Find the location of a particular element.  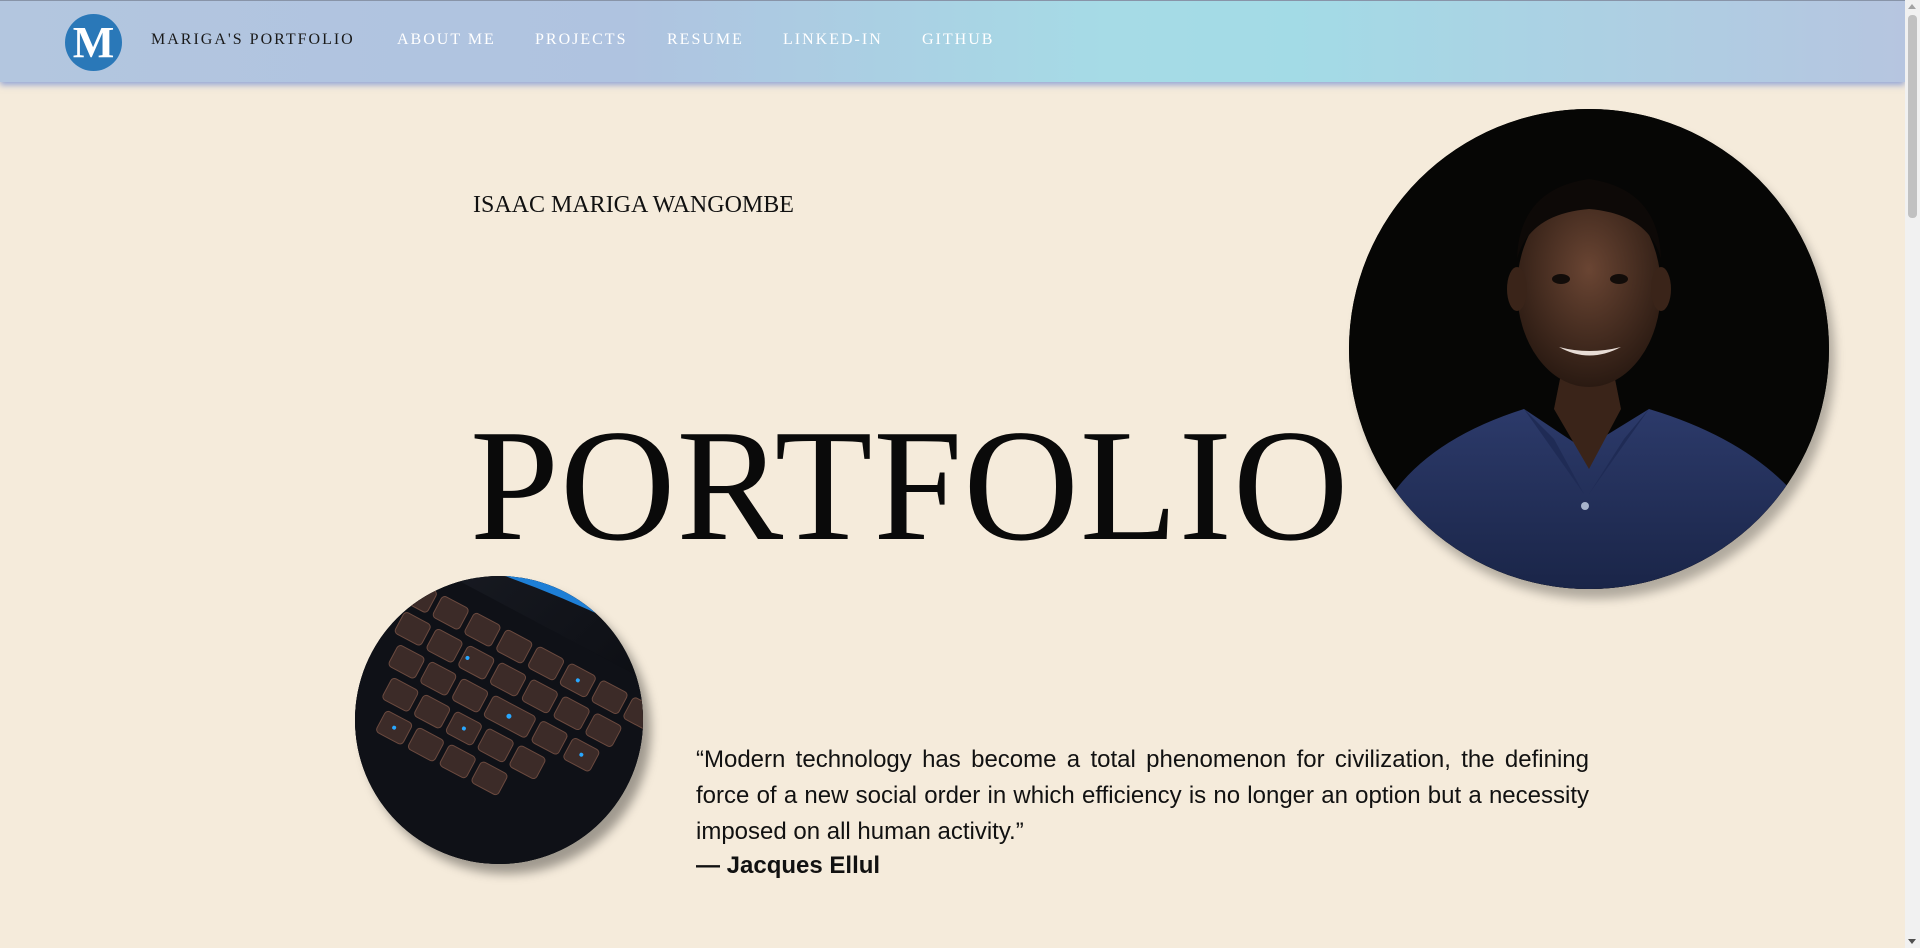

hero-title: PORTFOLIO is located at coordinates (910, 485).